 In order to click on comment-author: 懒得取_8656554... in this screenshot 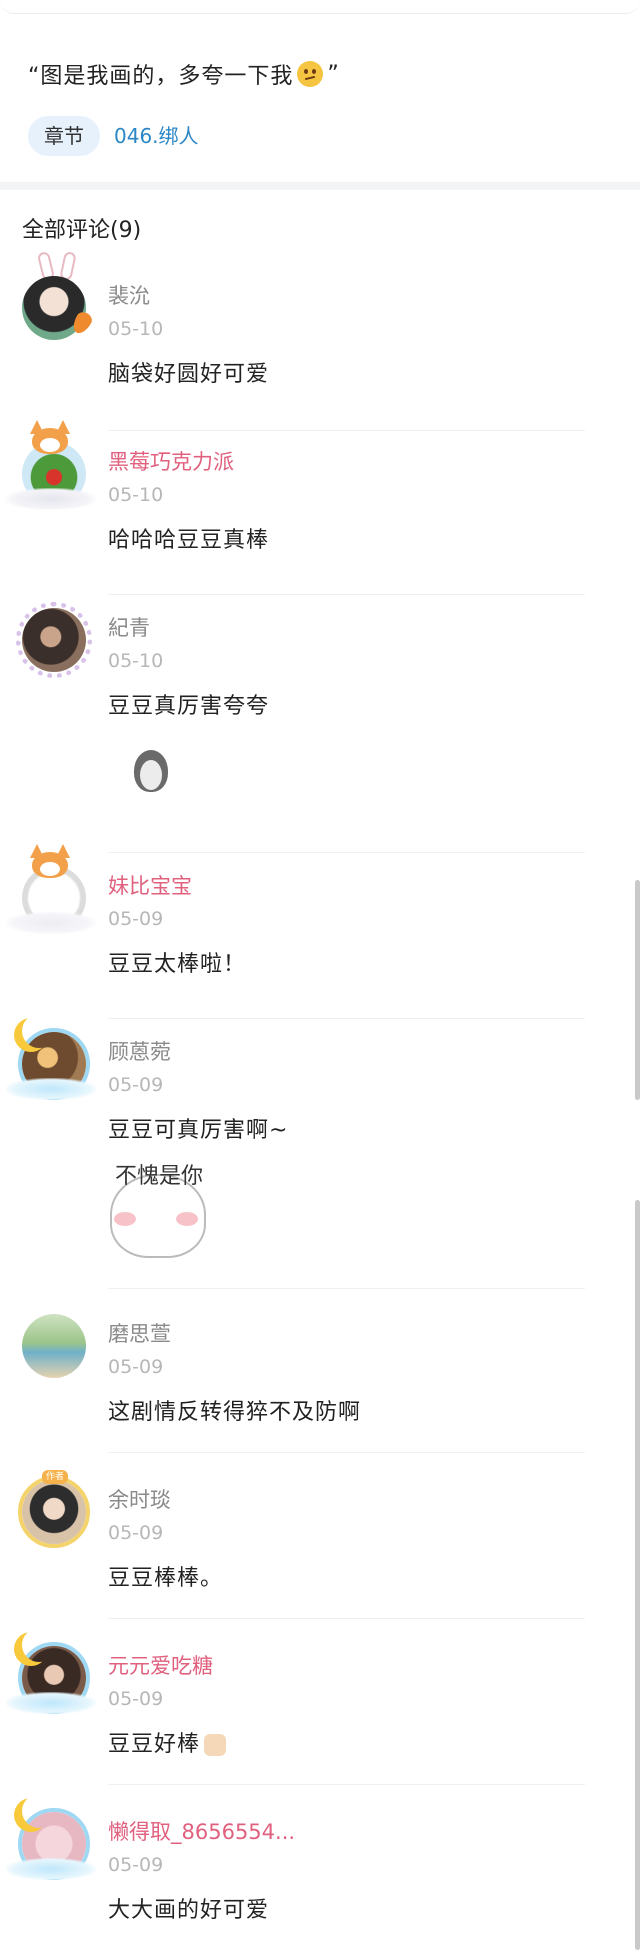, I will do `click(201, 1831)`.